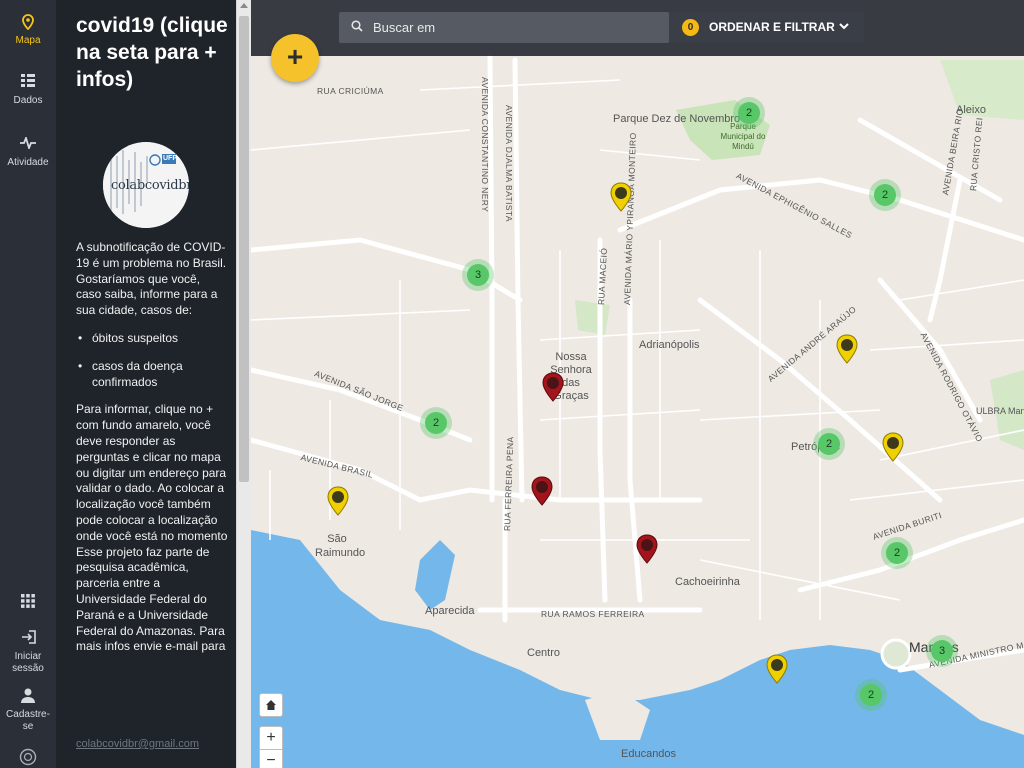 This screenshot has width=1024, height=768. What do you see at coordinates (244, 249) in the screenshot?
I see `scroll-thumb` at bounding box center [244, 249].